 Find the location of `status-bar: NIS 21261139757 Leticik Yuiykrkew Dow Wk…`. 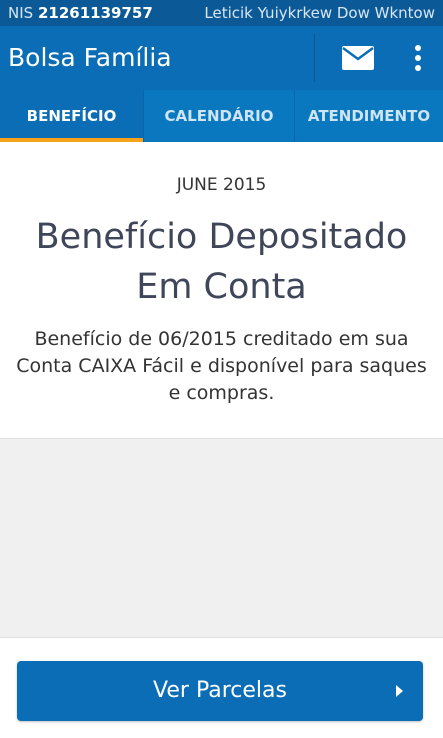

status-bar: NIS 21261139757 Leticik Yuiykrkew Dow Wk… is located at coordinates (221, 13).